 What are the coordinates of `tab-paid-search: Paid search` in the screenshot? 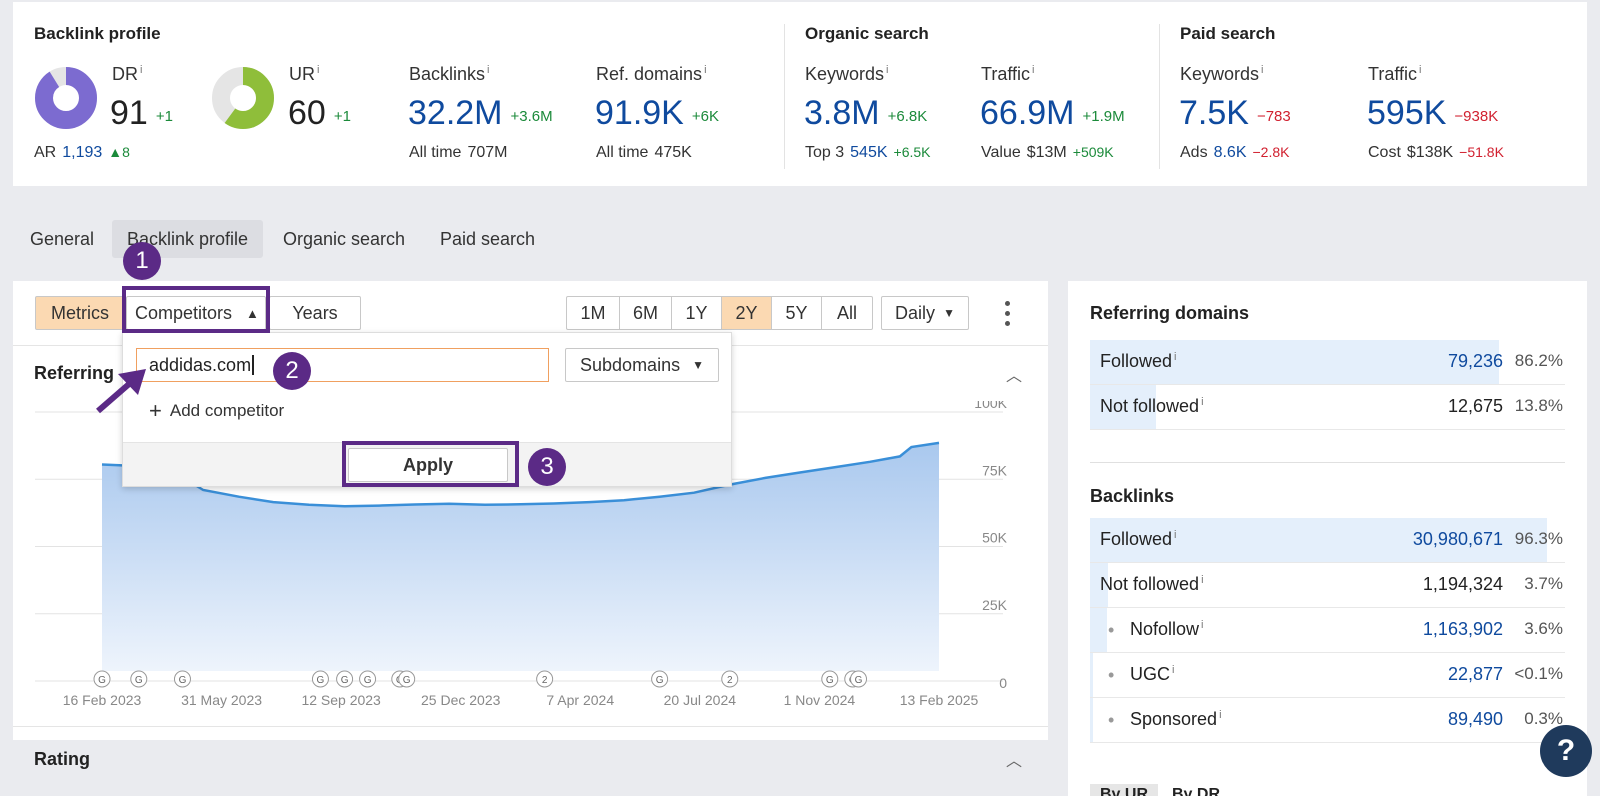 It's located at (487, 239).